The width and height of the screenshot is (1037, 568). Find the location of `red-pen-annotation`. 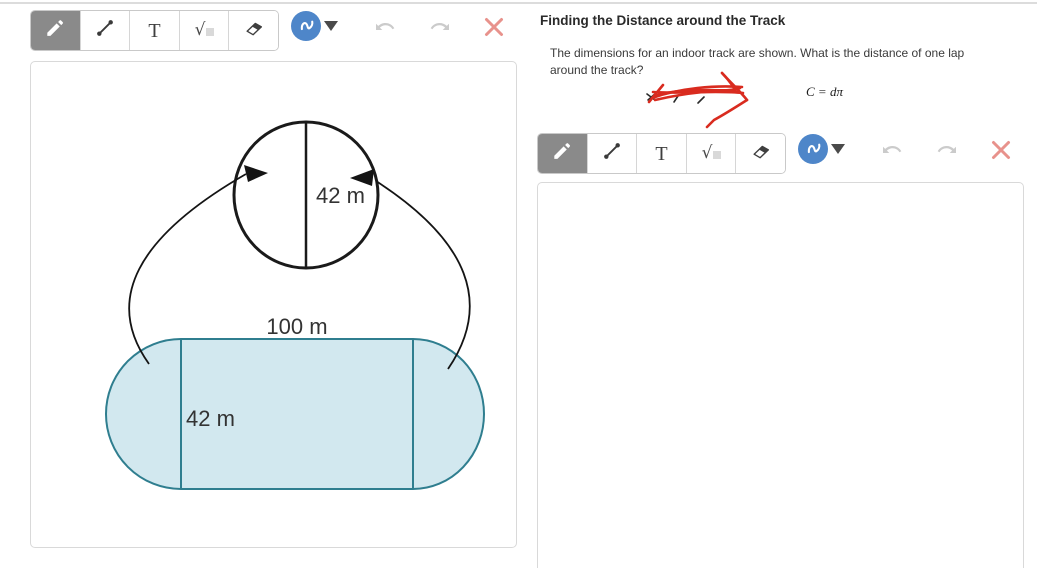

red-pen-annotation is located at coordinates (697, 100).